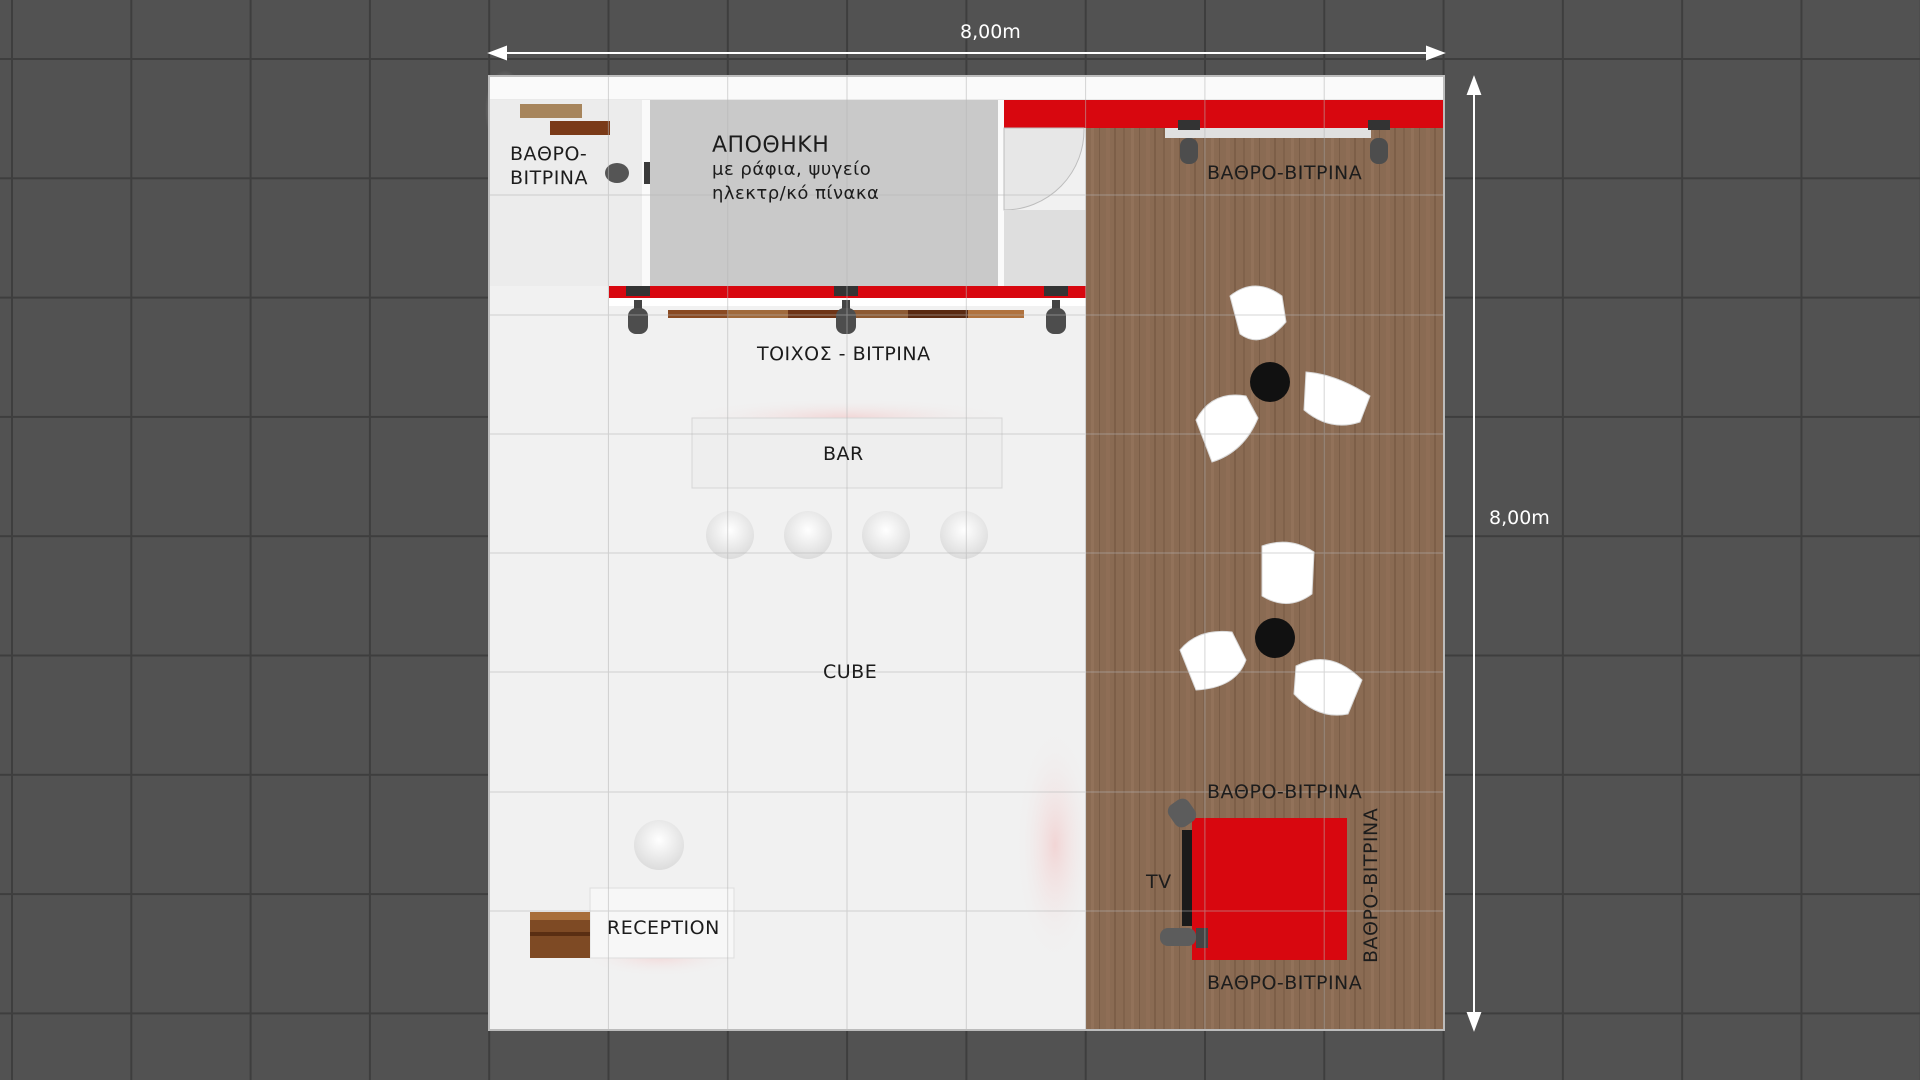 The image size is (1920, 1080). What do you see at coordinates (990, 32) in the screenshot?
I see `width-dimension-label: 8,00m` at bounding box center [990, 32].